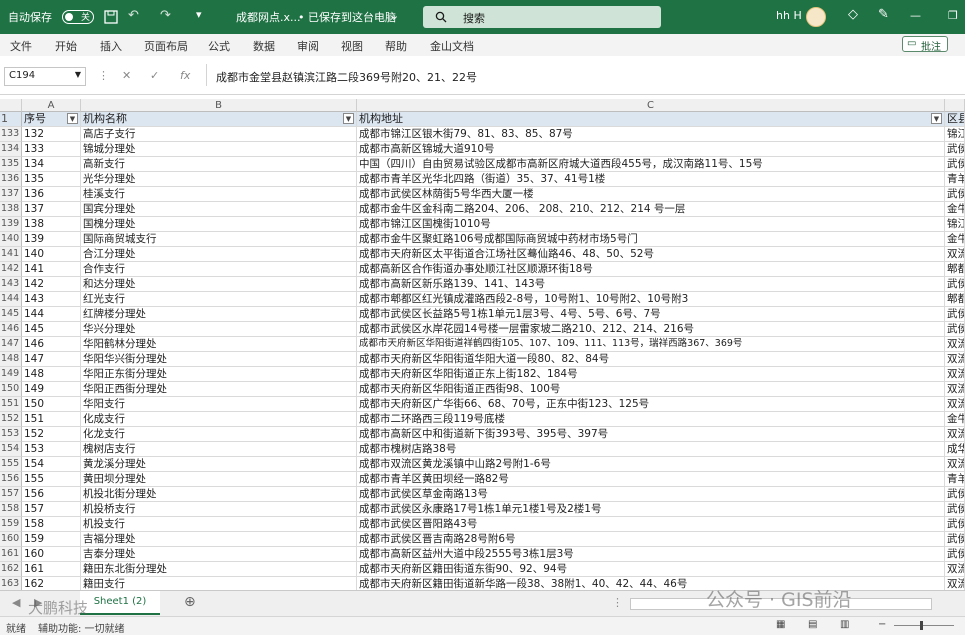 The image size is (965, 635). Describe the element at coordinates (11, 239) in the screenshot. I see `row-number: 140` at that location.